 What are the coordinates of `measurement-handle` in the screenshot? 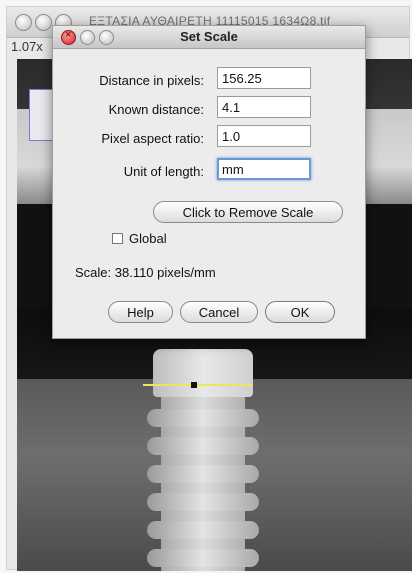 It's located at (194, 385).